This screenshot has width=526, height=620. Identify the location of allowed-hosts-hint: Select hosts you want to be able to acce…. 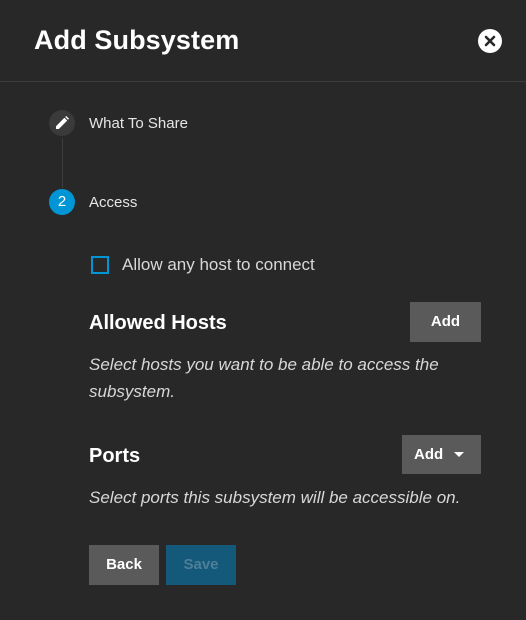
(264, 378).